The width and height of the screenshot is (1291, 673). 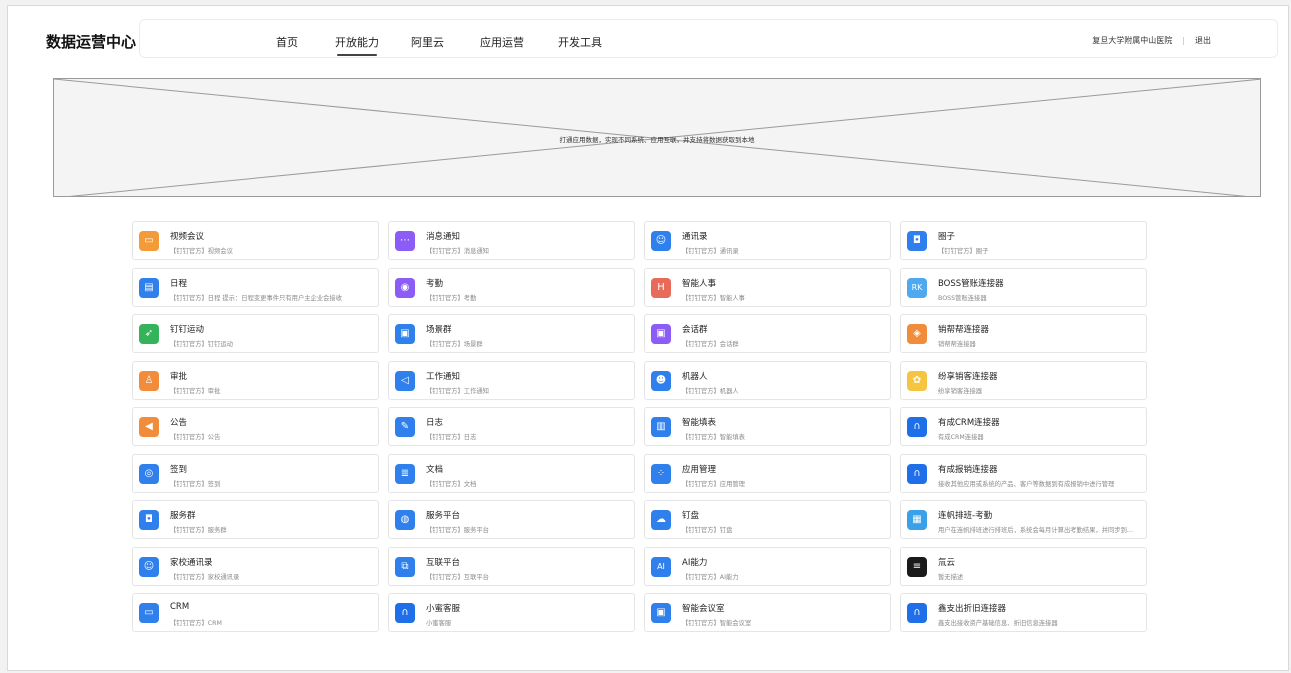 What do you see at coordinates (443, 516) in the screenshot?
I see `card-title: 服务平台` at bounding box center [443, 516].